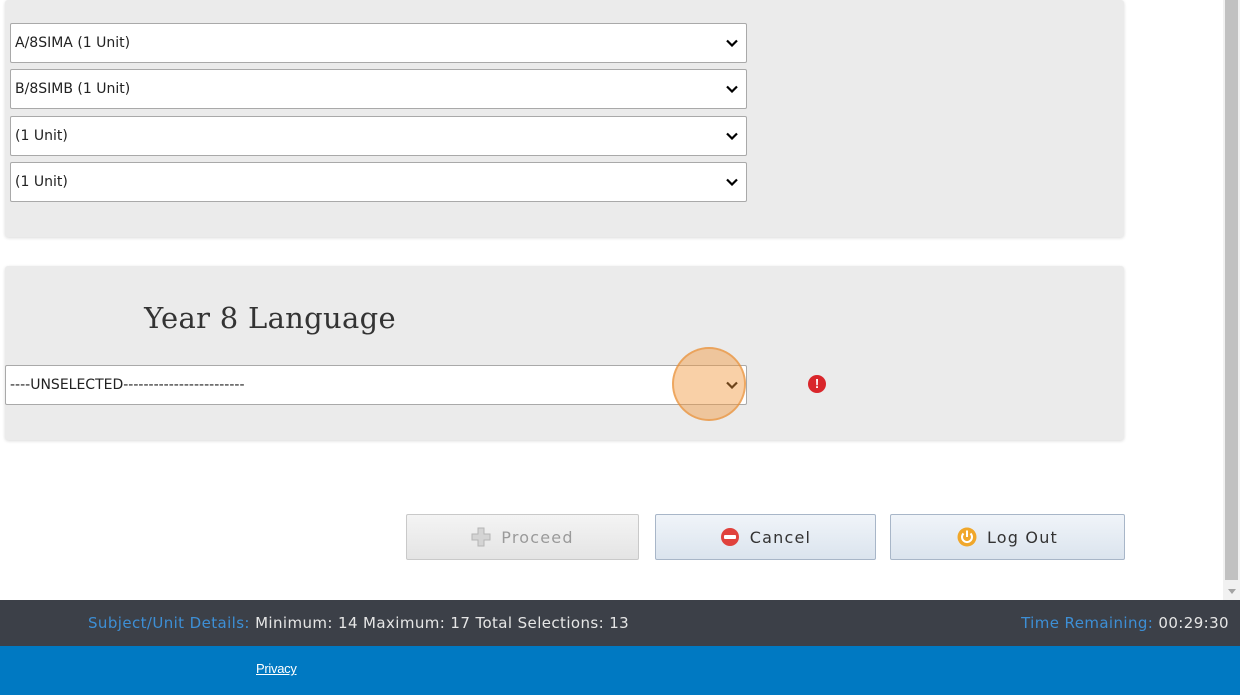  What do you see at coordinates (1231, 591) in the screenshot?
I see `scroll-down-arrow-icon` at bounding box center [1231, 591].